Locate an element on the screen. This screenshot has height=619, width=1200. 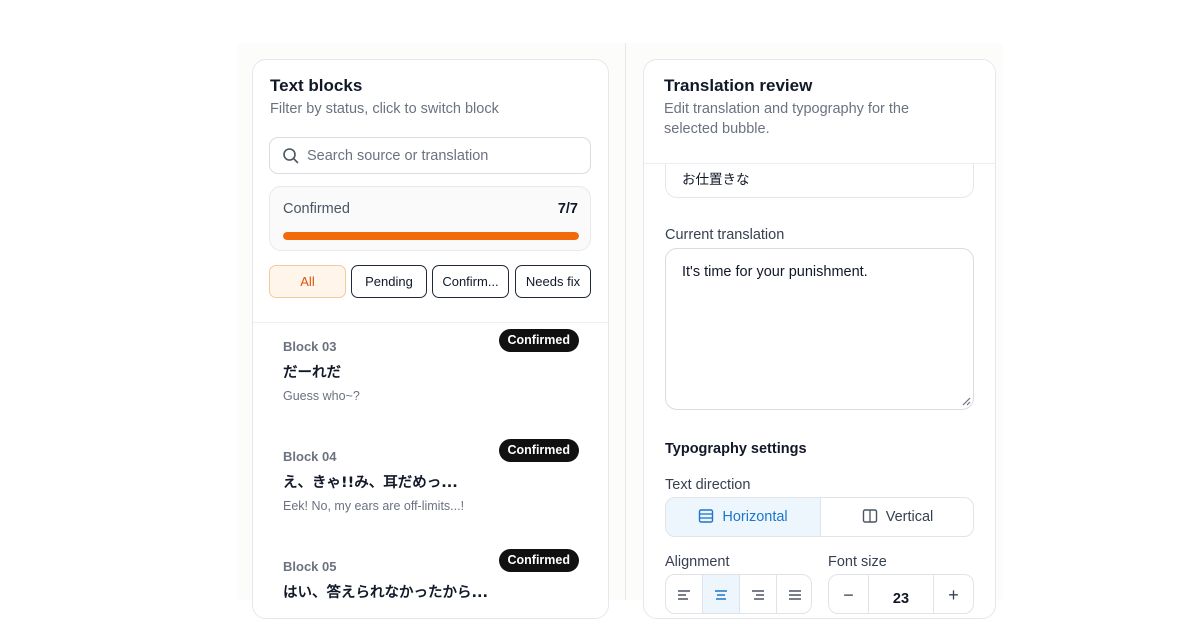
progress-bar is located at coordinates (431, 236).